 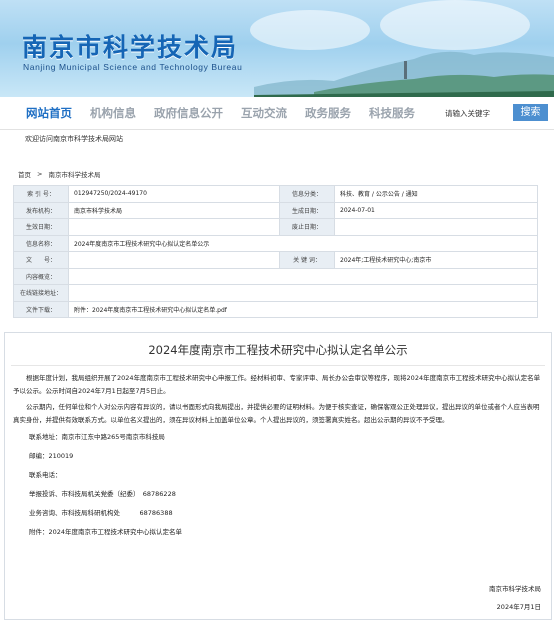 What do you see at coordinates (264, 113) in the screenshot?
I see `nav-interaction: 互动交流` at bounding box center [264, 113].